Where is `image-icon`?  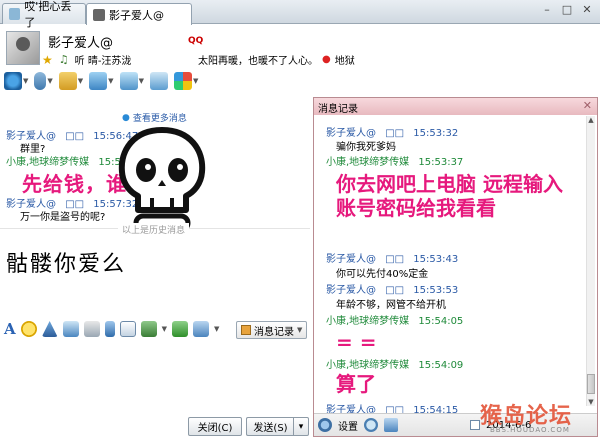
image-icon is located at coordinates (148, 329).